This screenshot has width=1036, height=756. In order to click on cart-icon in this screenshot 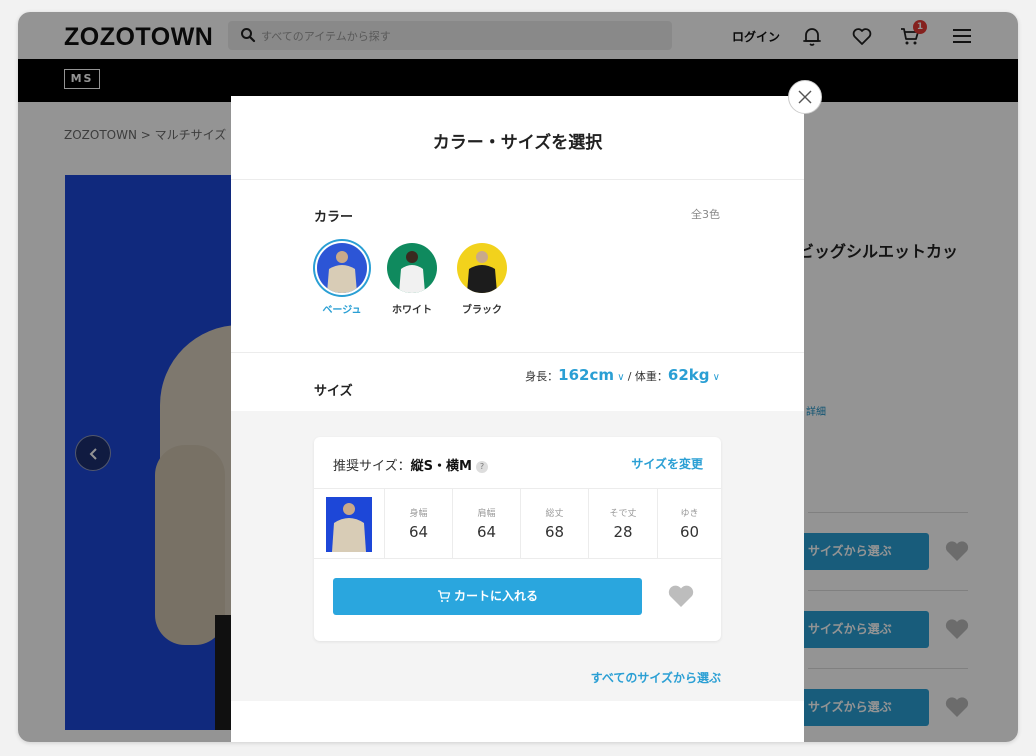, I will do `click(444, 596)`.